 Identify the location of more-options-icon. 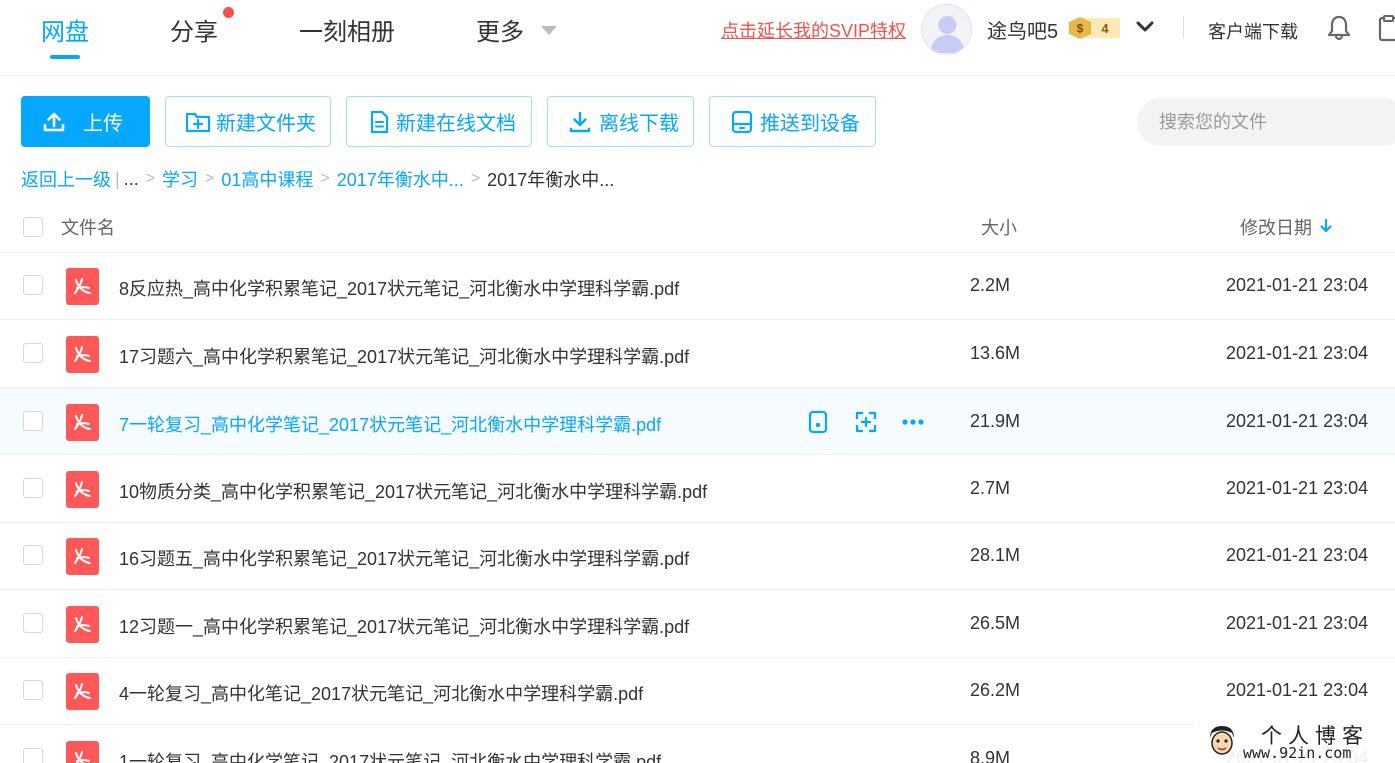
(913, 422).